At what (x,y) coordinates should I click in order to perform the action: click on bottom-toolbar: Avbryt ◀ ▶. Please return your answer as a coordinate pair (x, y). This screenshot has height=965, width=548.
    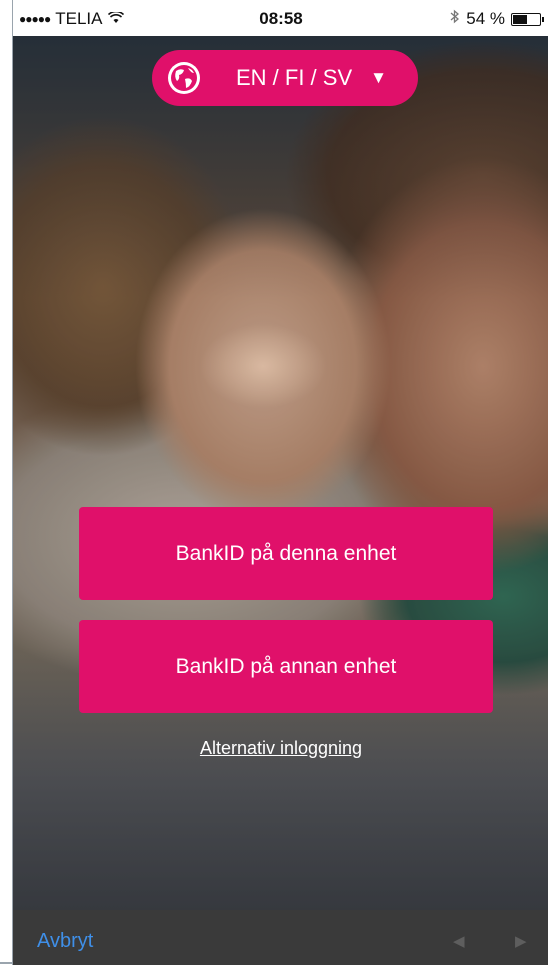
    Looking at the image, I should click on (280, 937).